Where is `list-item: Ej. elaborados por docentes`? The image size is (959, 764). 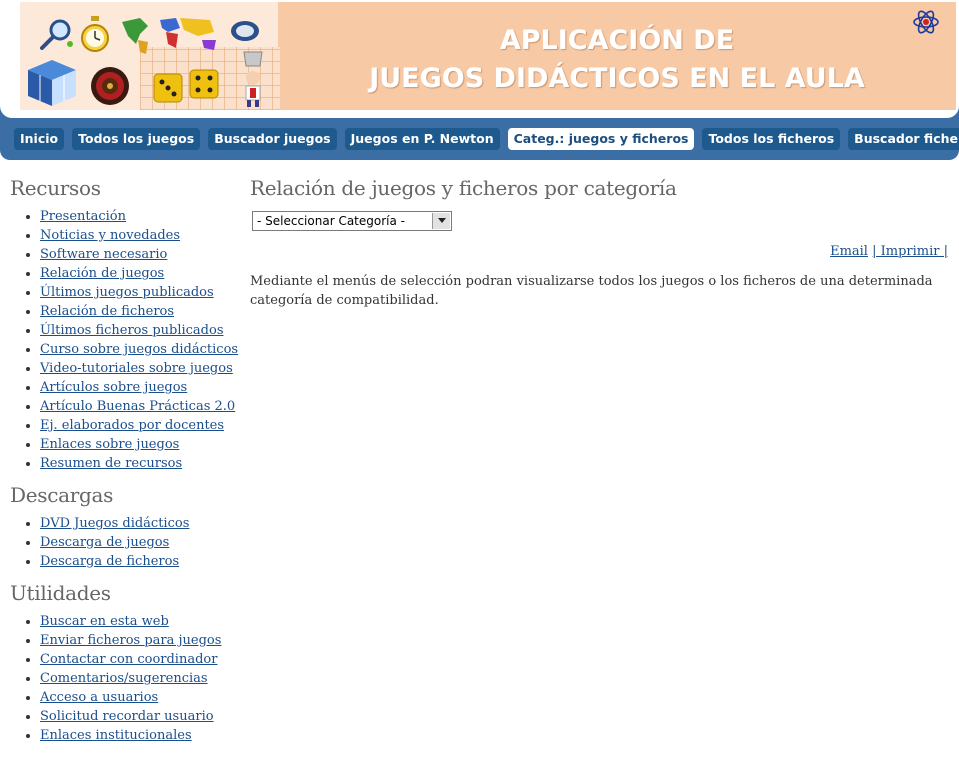 list-item: Ej. elaborados por docentes is located at coordinates (140, 425).